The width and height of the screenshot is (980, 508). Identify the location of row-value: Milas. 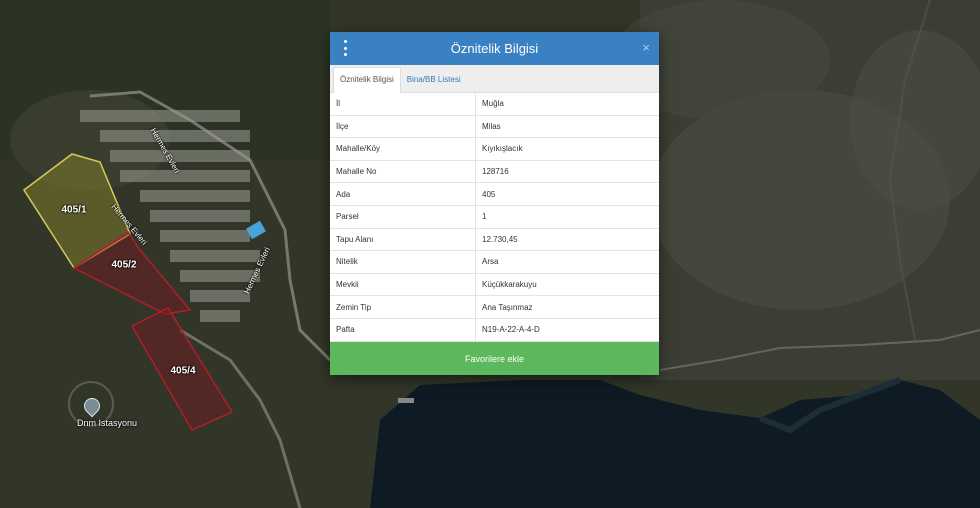
(567, 127).